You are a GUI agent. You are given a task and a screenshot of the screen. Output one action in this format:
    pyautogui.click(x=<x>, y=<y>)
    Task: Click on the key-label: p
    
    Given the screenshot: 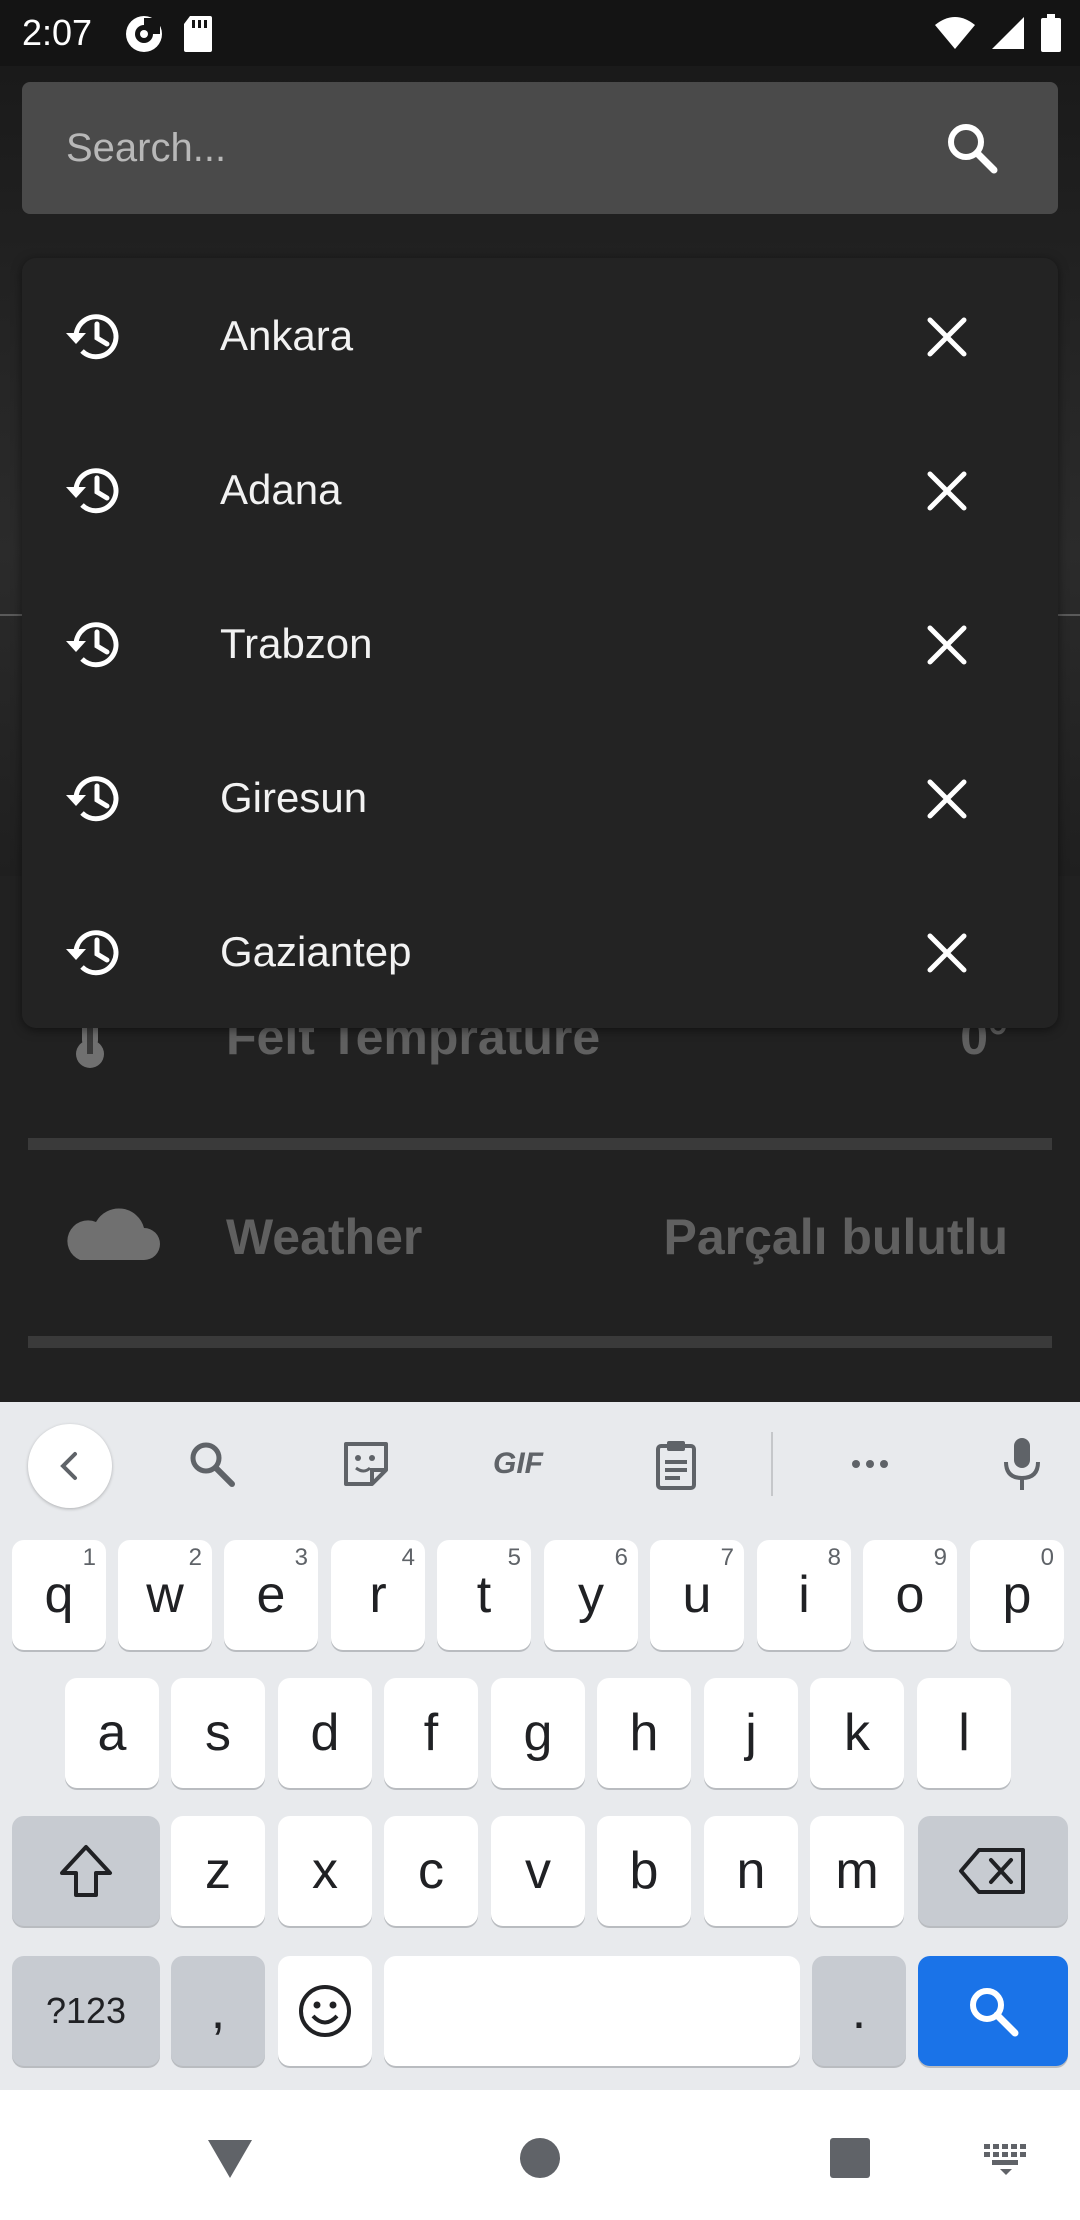 What is the action you would take?
    pyautogui.click(x=1017, y=1595)
    